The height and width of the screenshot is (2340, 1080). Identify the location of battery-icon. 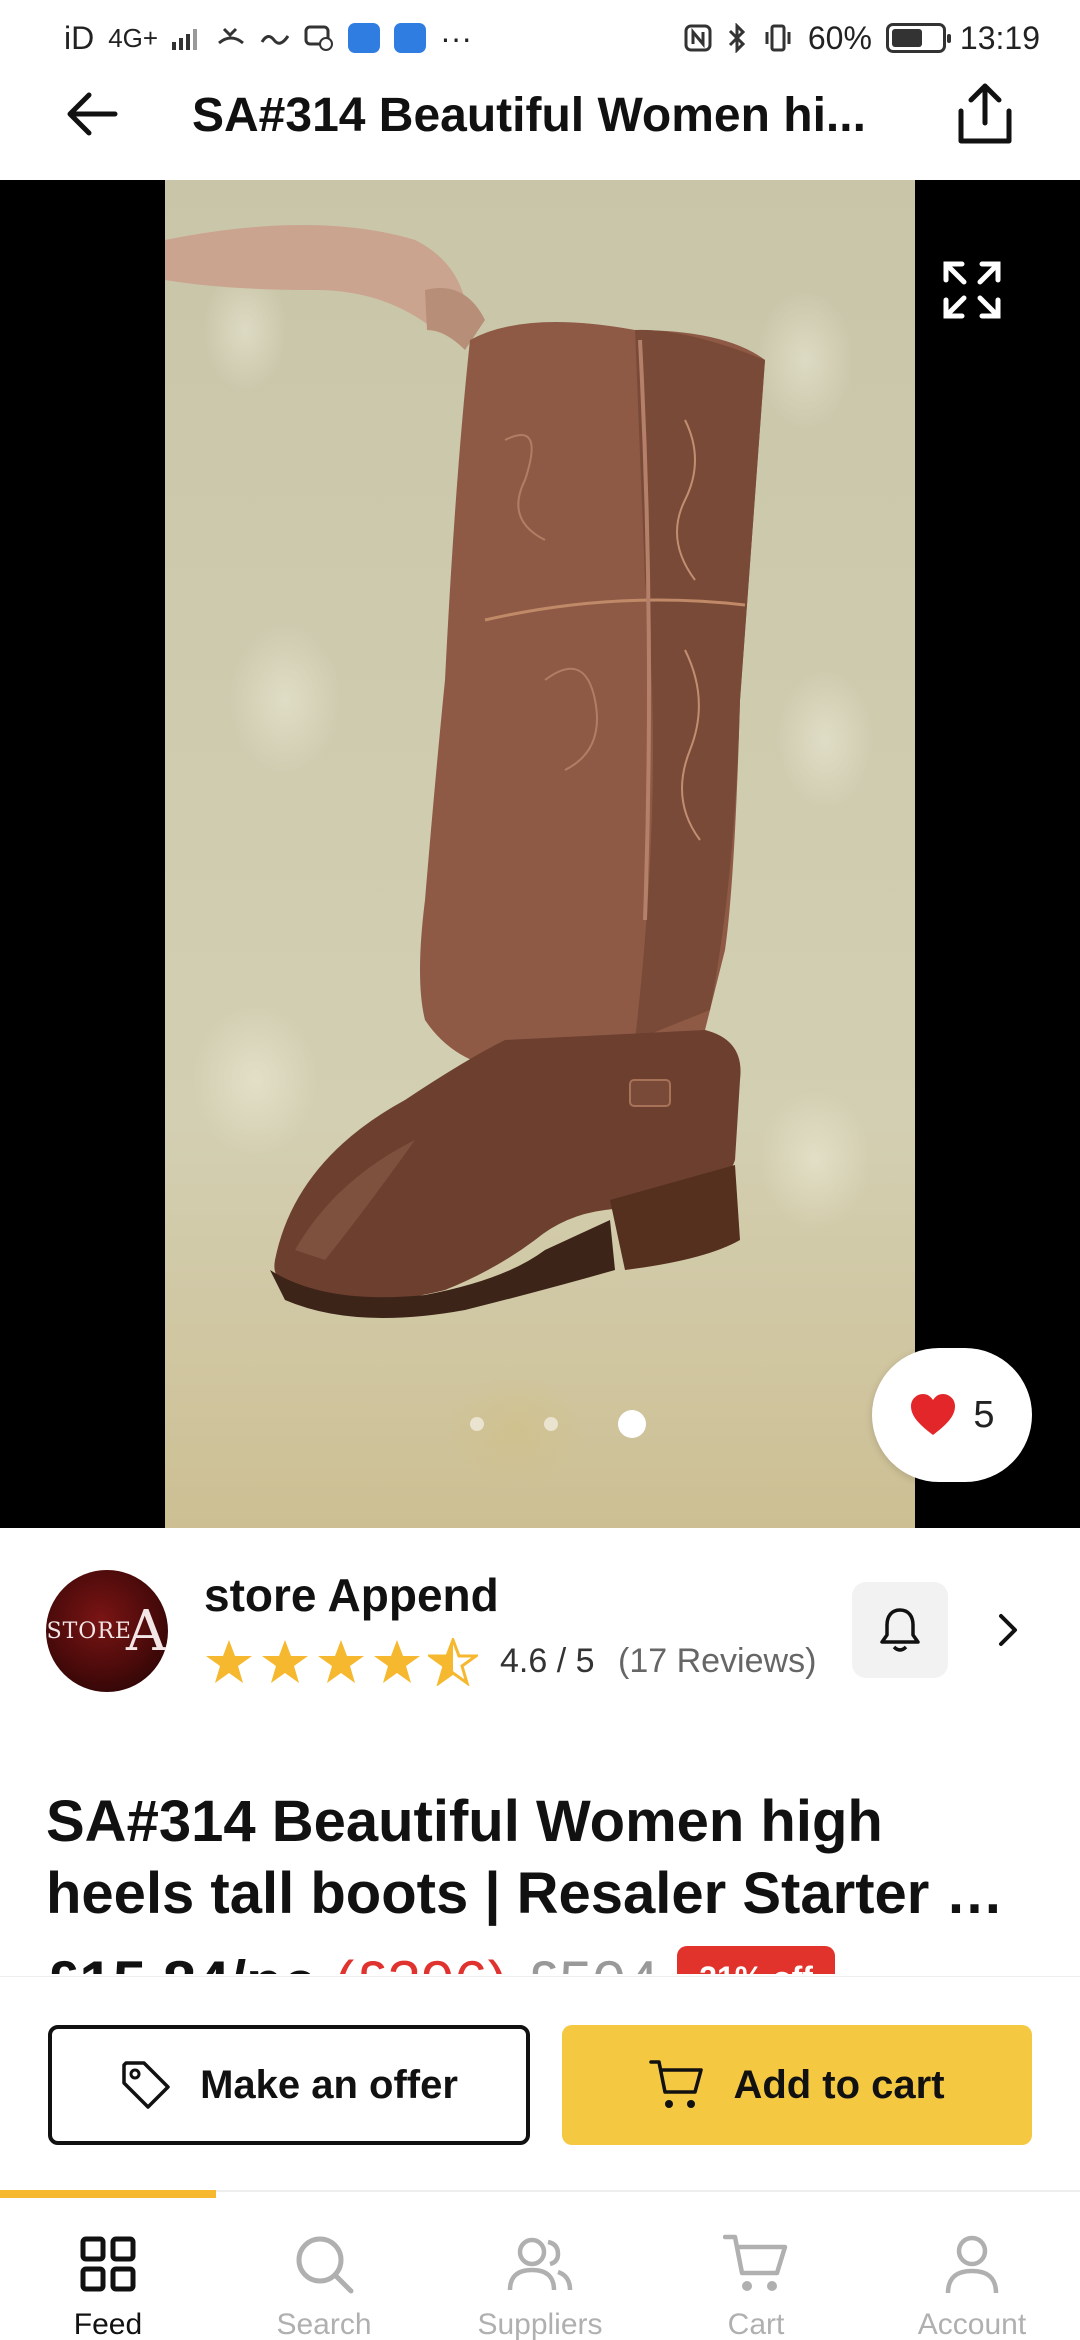
(918, 38).